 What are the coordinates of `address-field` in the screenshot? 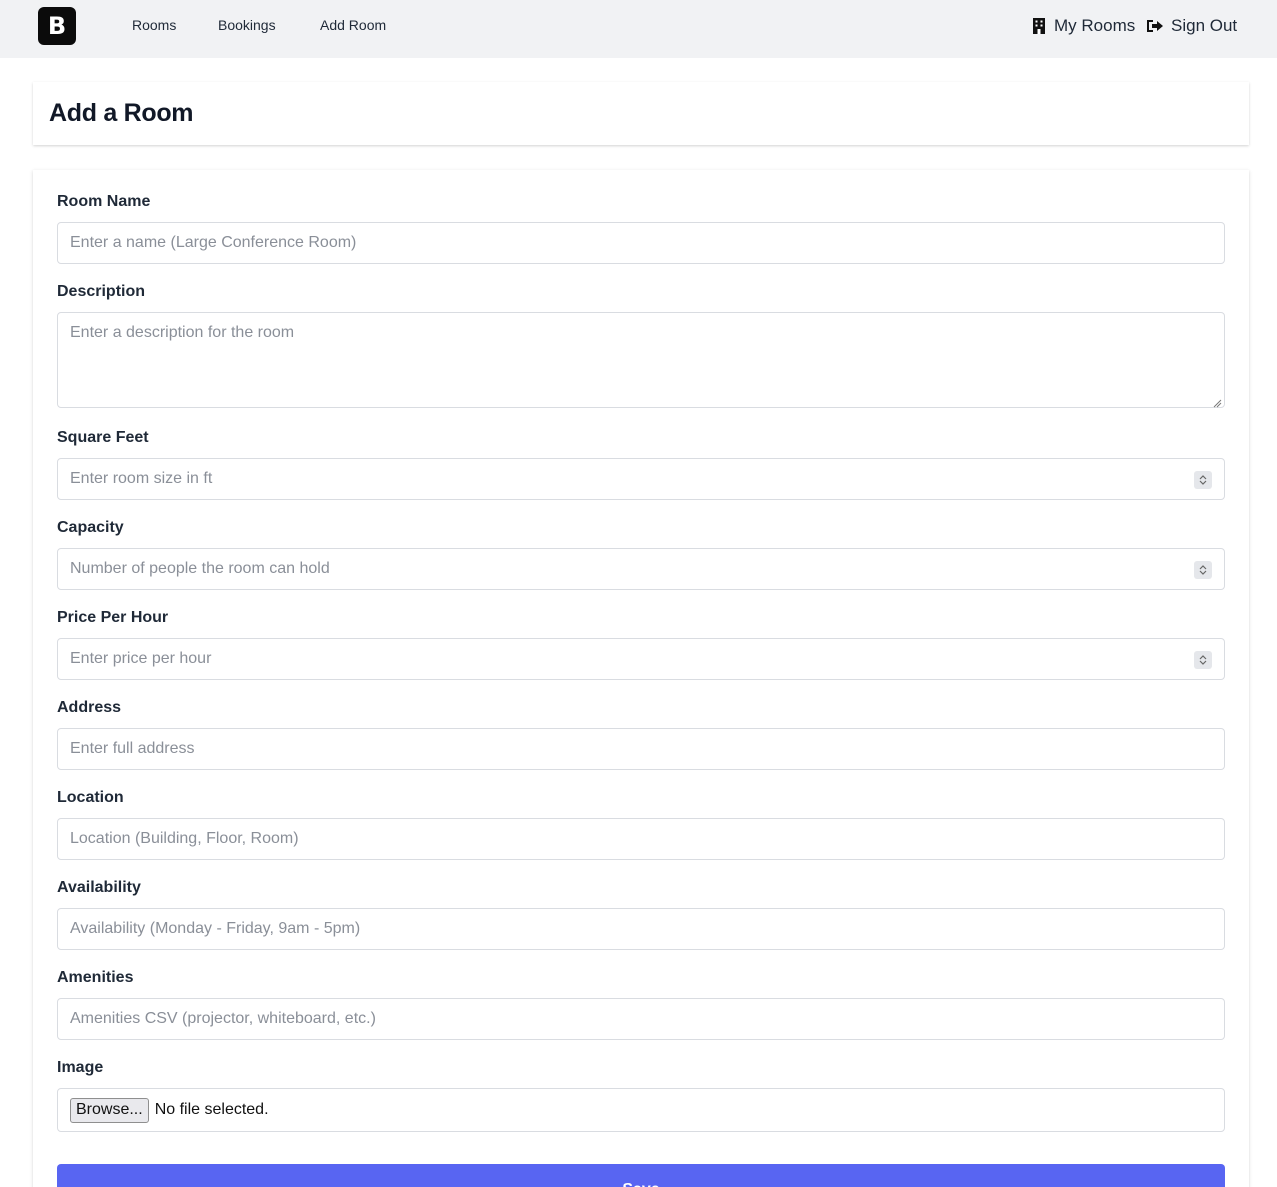 It's located at (641, 749).